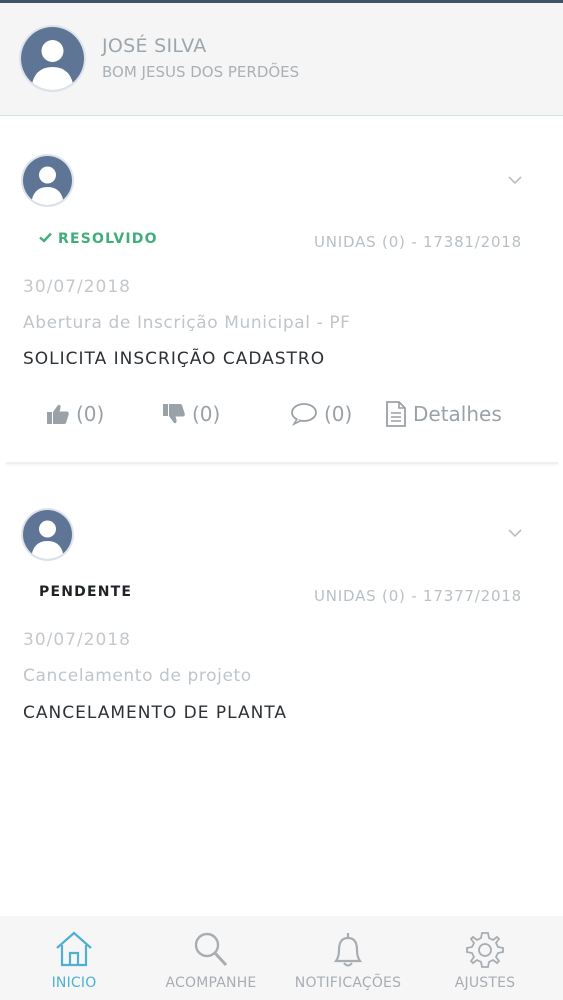 The width and height of the screenshot is (563, 1000). Describe the element at coordinates (58, 414) in the screenshot. I see `thumbs-up-icon` at that location.